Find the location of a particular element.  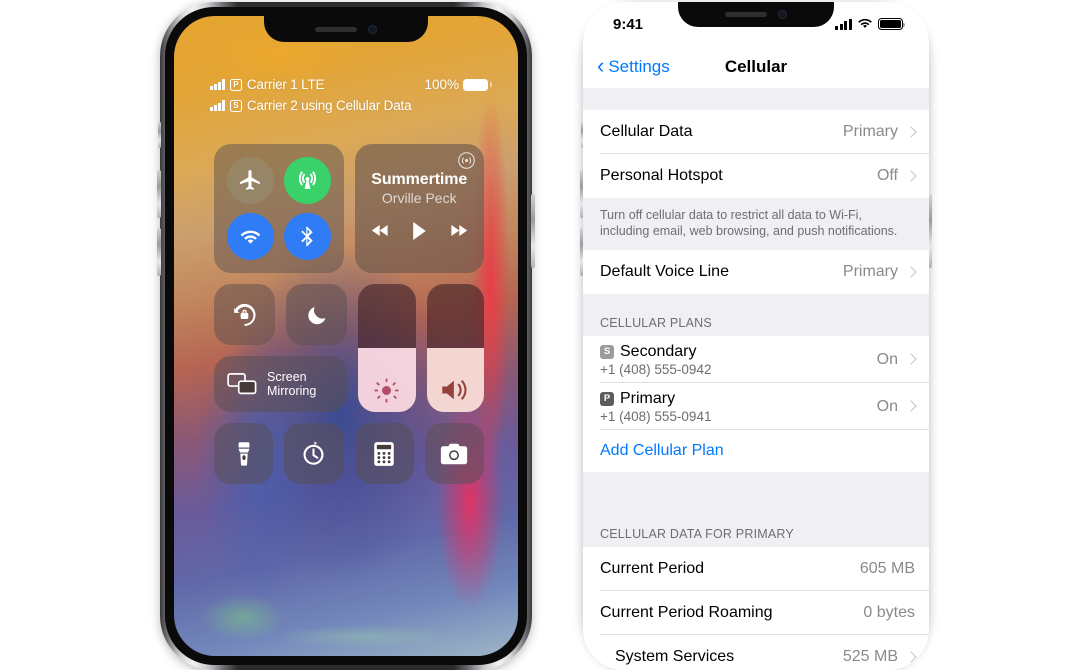

plan-number: +1 (408) 555-0942 is located at coordinates (656, 369).